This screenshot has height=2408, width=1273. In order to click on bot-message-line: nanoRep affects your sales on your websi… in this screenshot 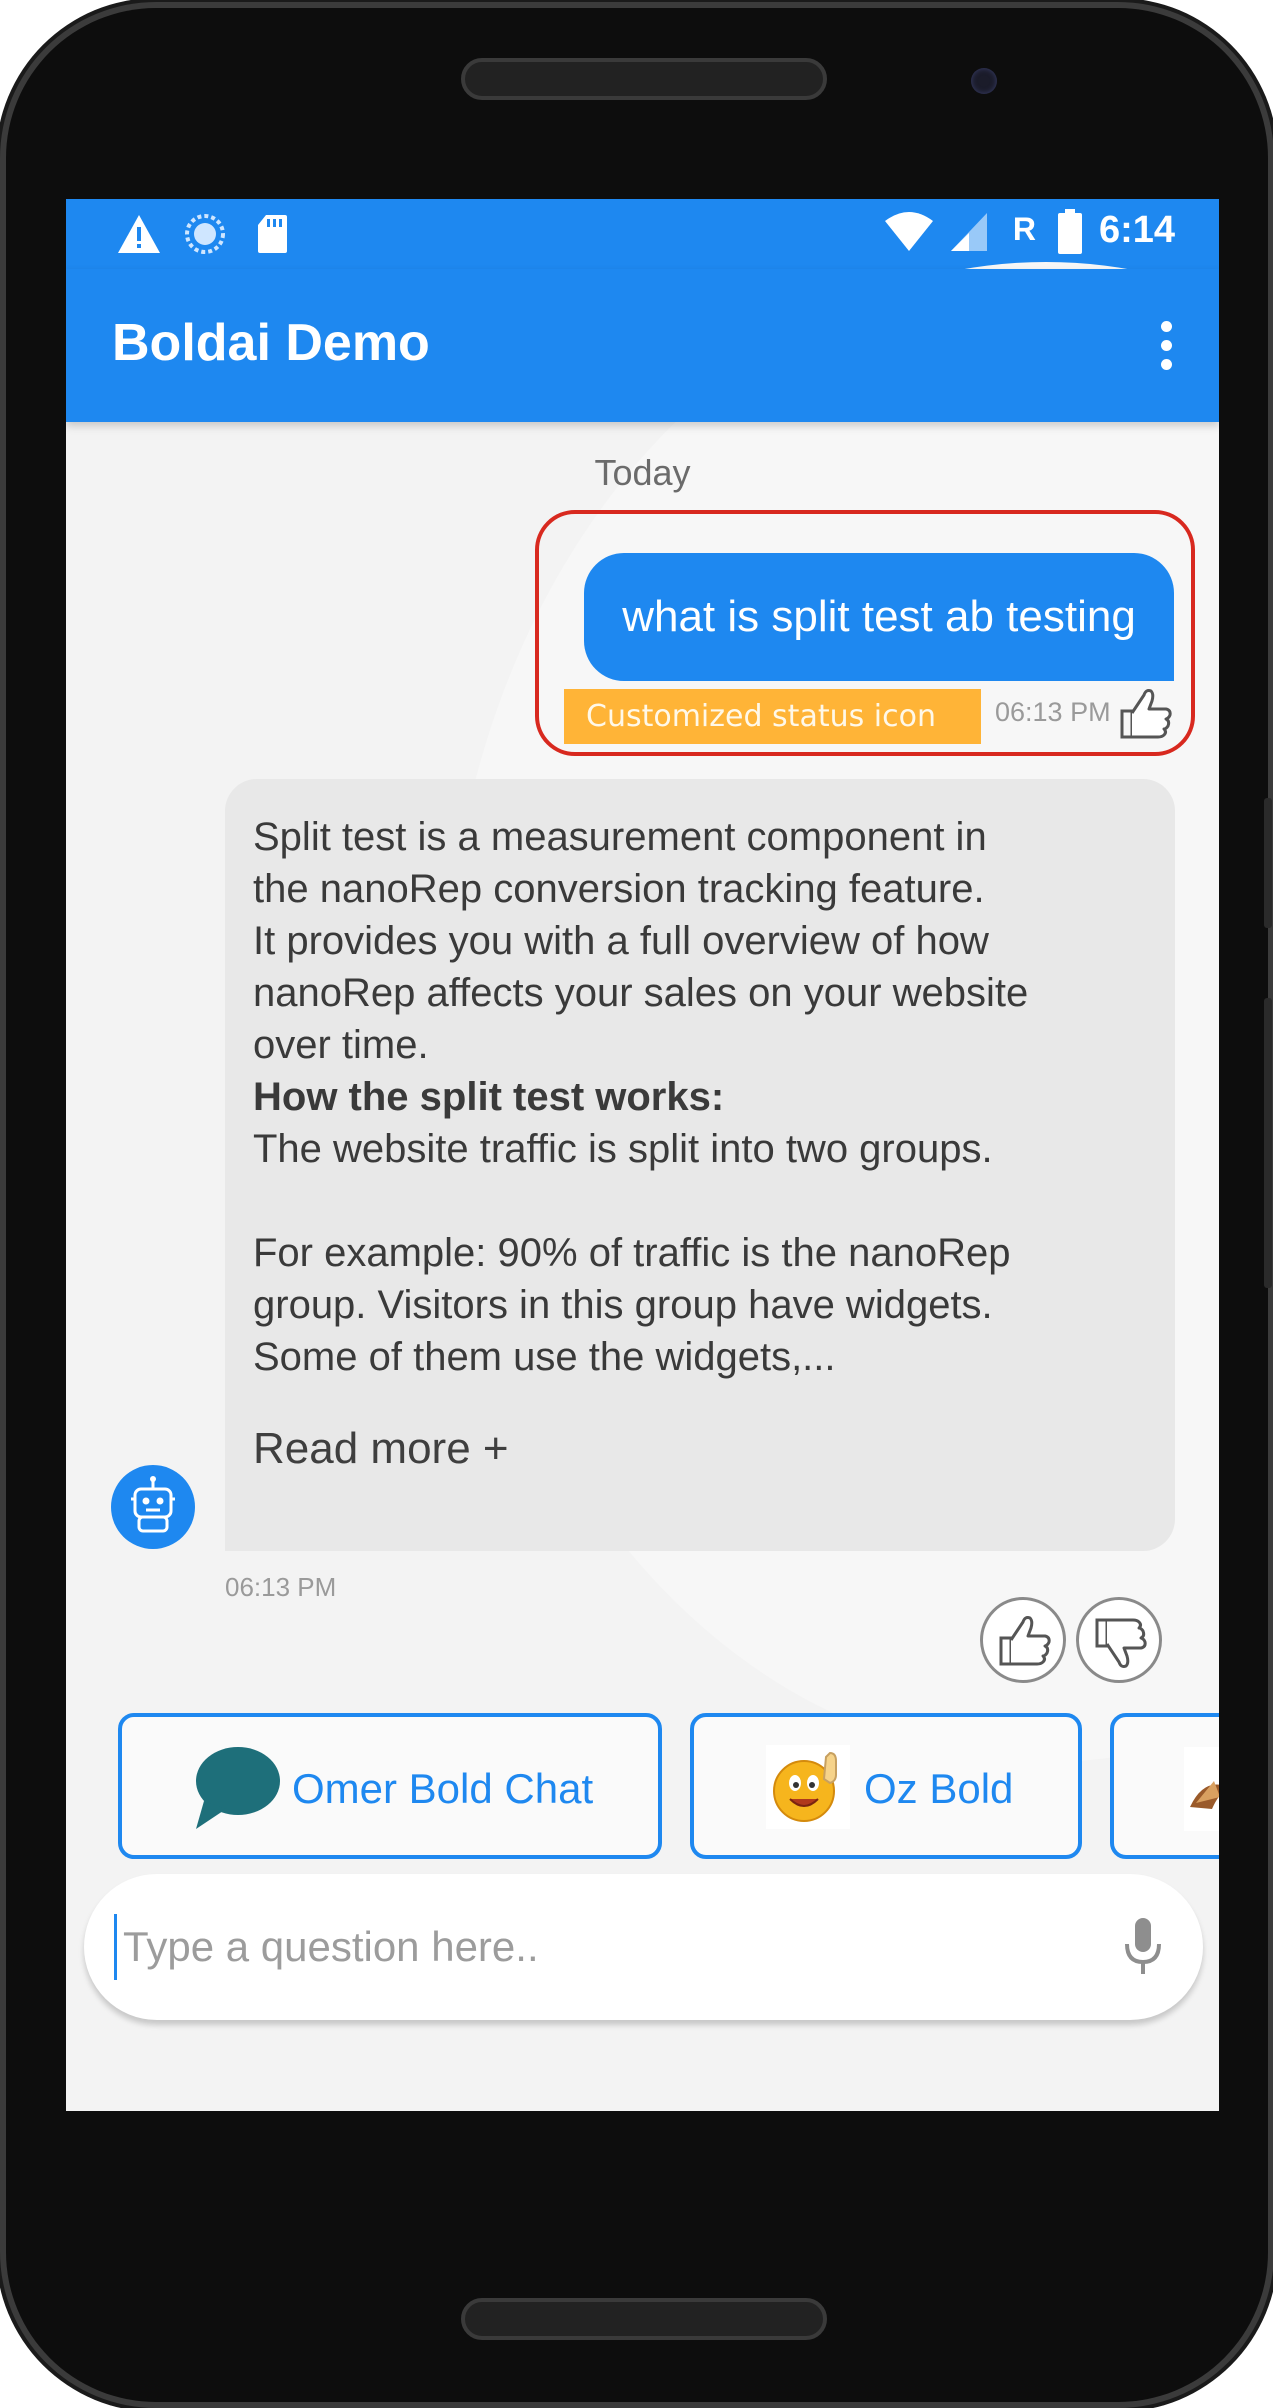, I will do `click(641, 993)`.